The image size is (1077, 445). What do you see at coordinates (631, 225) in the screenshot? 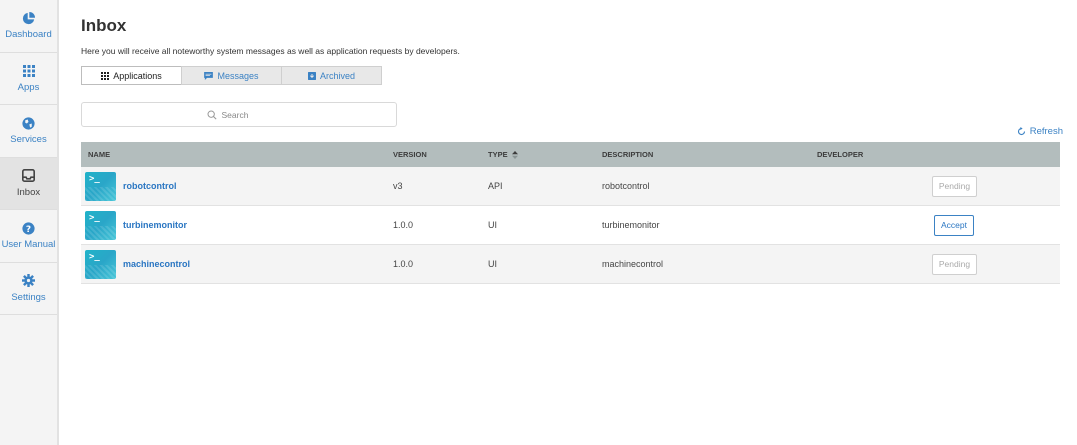
I see `description-cell: turbinemonitor` at bounding box center [631, 225].